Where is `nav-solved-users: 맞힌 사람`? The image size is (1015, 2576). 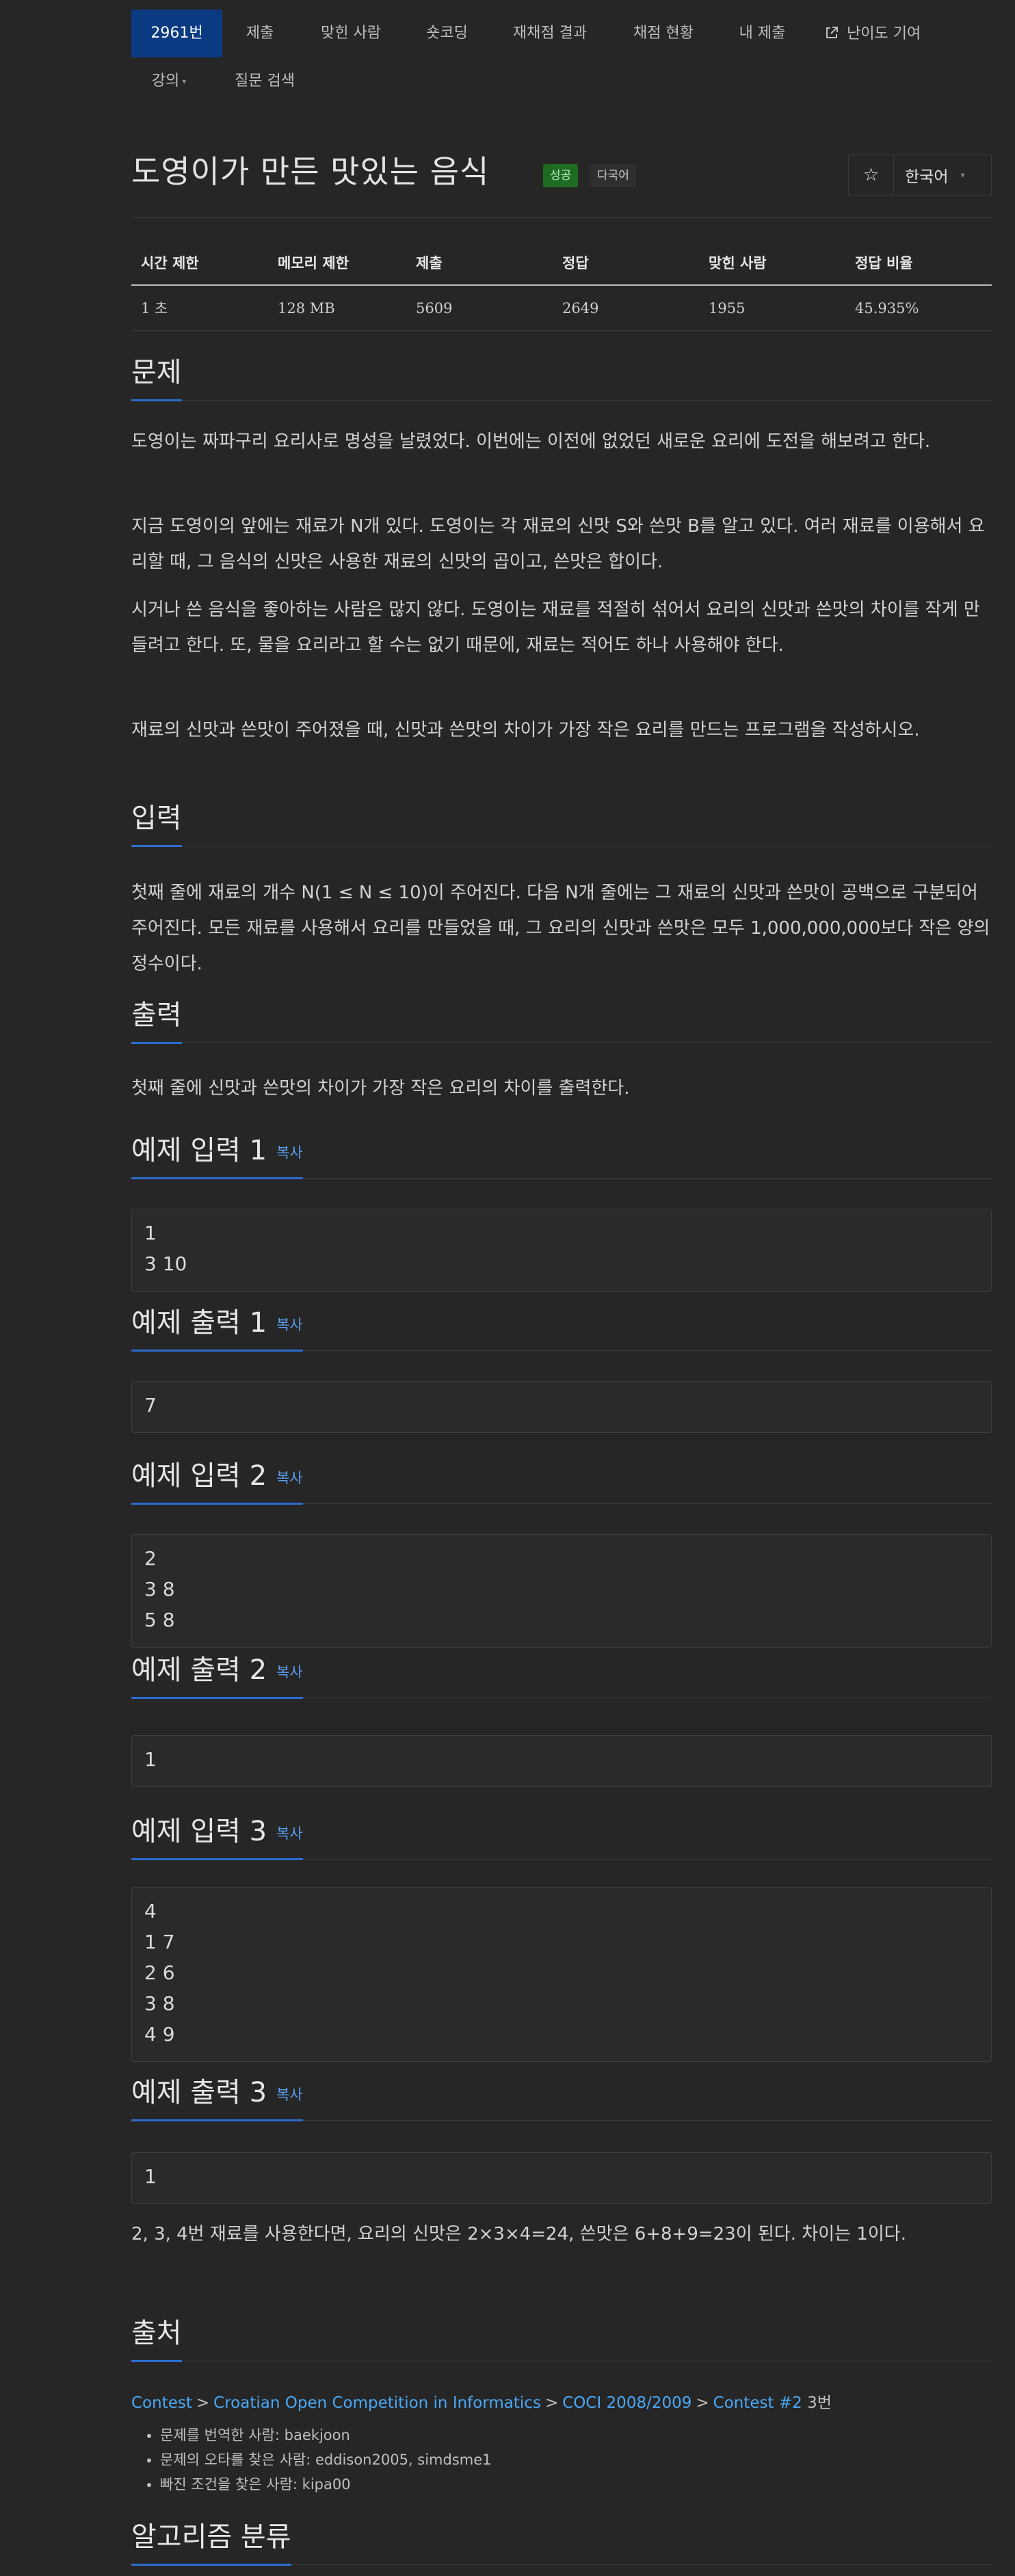
nav-solved-users: 맞힌 사람 is located at coordinates (351, 33).